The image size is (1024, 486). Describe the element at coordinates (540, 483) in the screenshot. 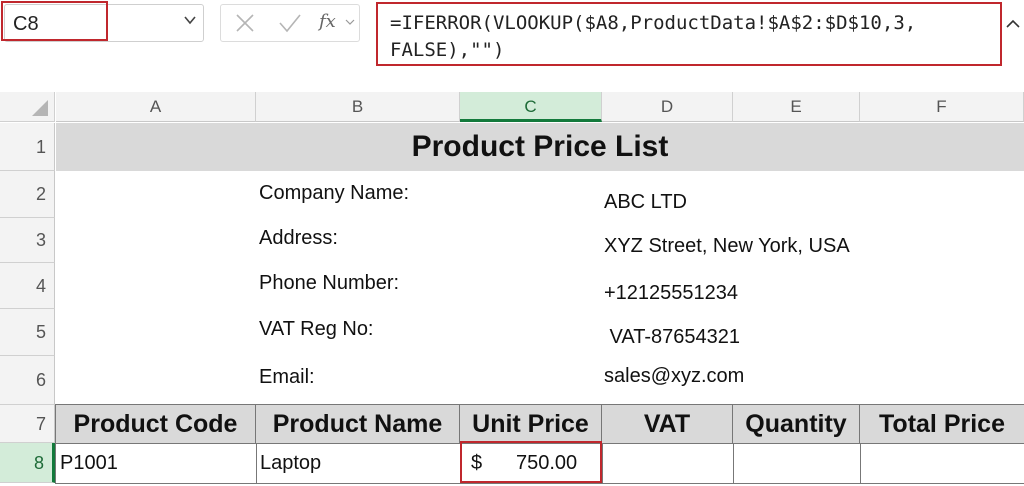

I see `table-border-bottom` at that location.